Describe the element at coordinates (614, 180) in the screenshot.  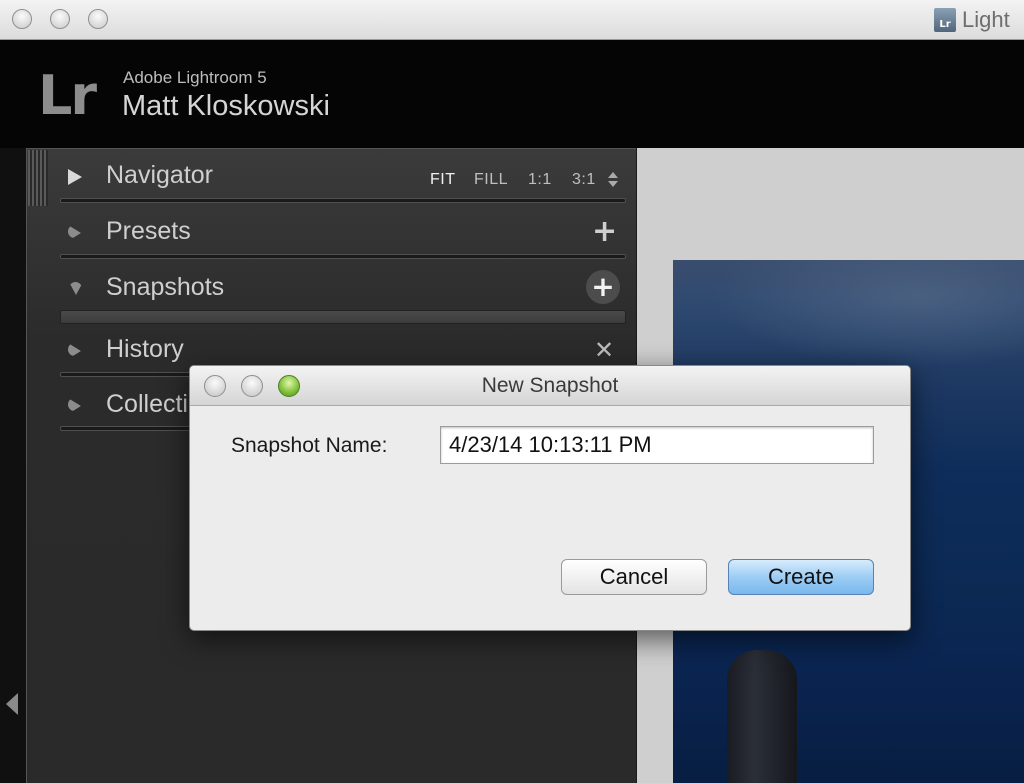
I see `zoom-spinner-icon` at that location.